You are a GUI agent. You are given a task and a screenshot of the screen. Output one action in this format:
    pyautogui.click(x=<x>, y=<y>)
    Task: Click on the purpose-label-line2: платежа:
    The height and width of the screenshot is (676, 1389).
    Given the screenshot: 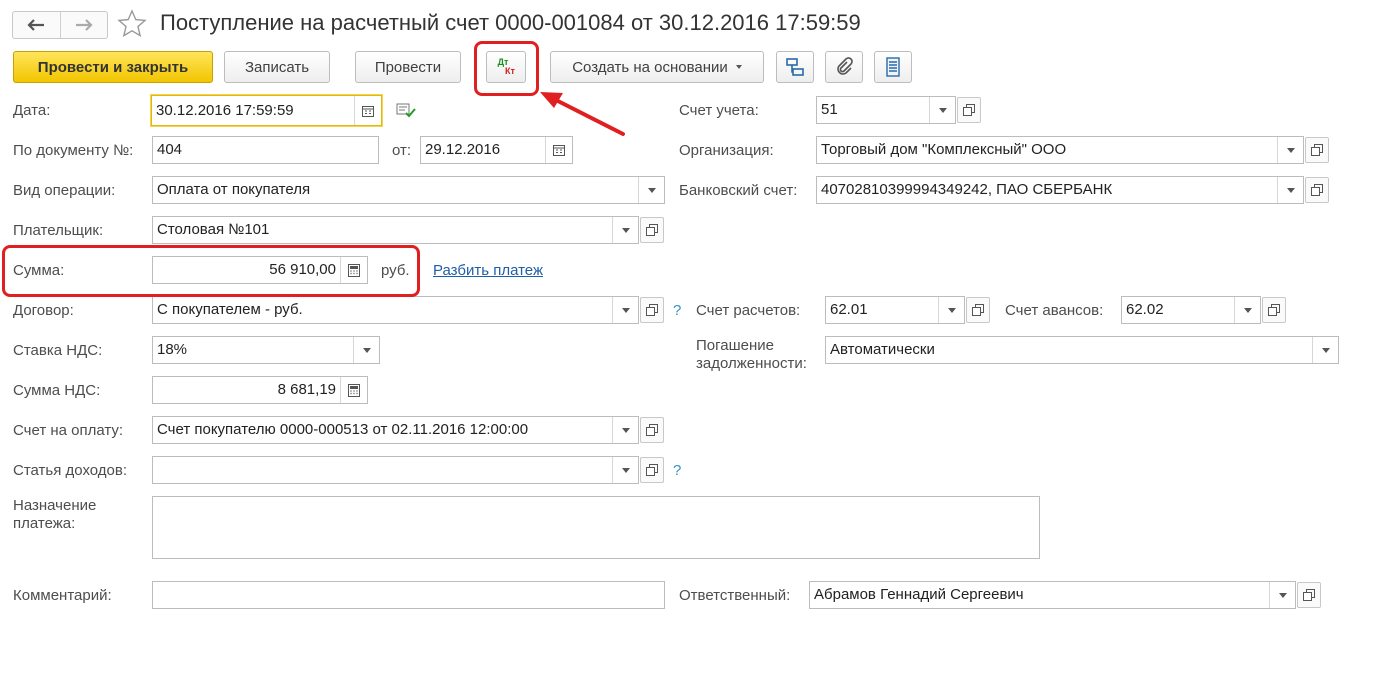 What is the action you would take?
    pyautogui.click(x=44, y=523)
    